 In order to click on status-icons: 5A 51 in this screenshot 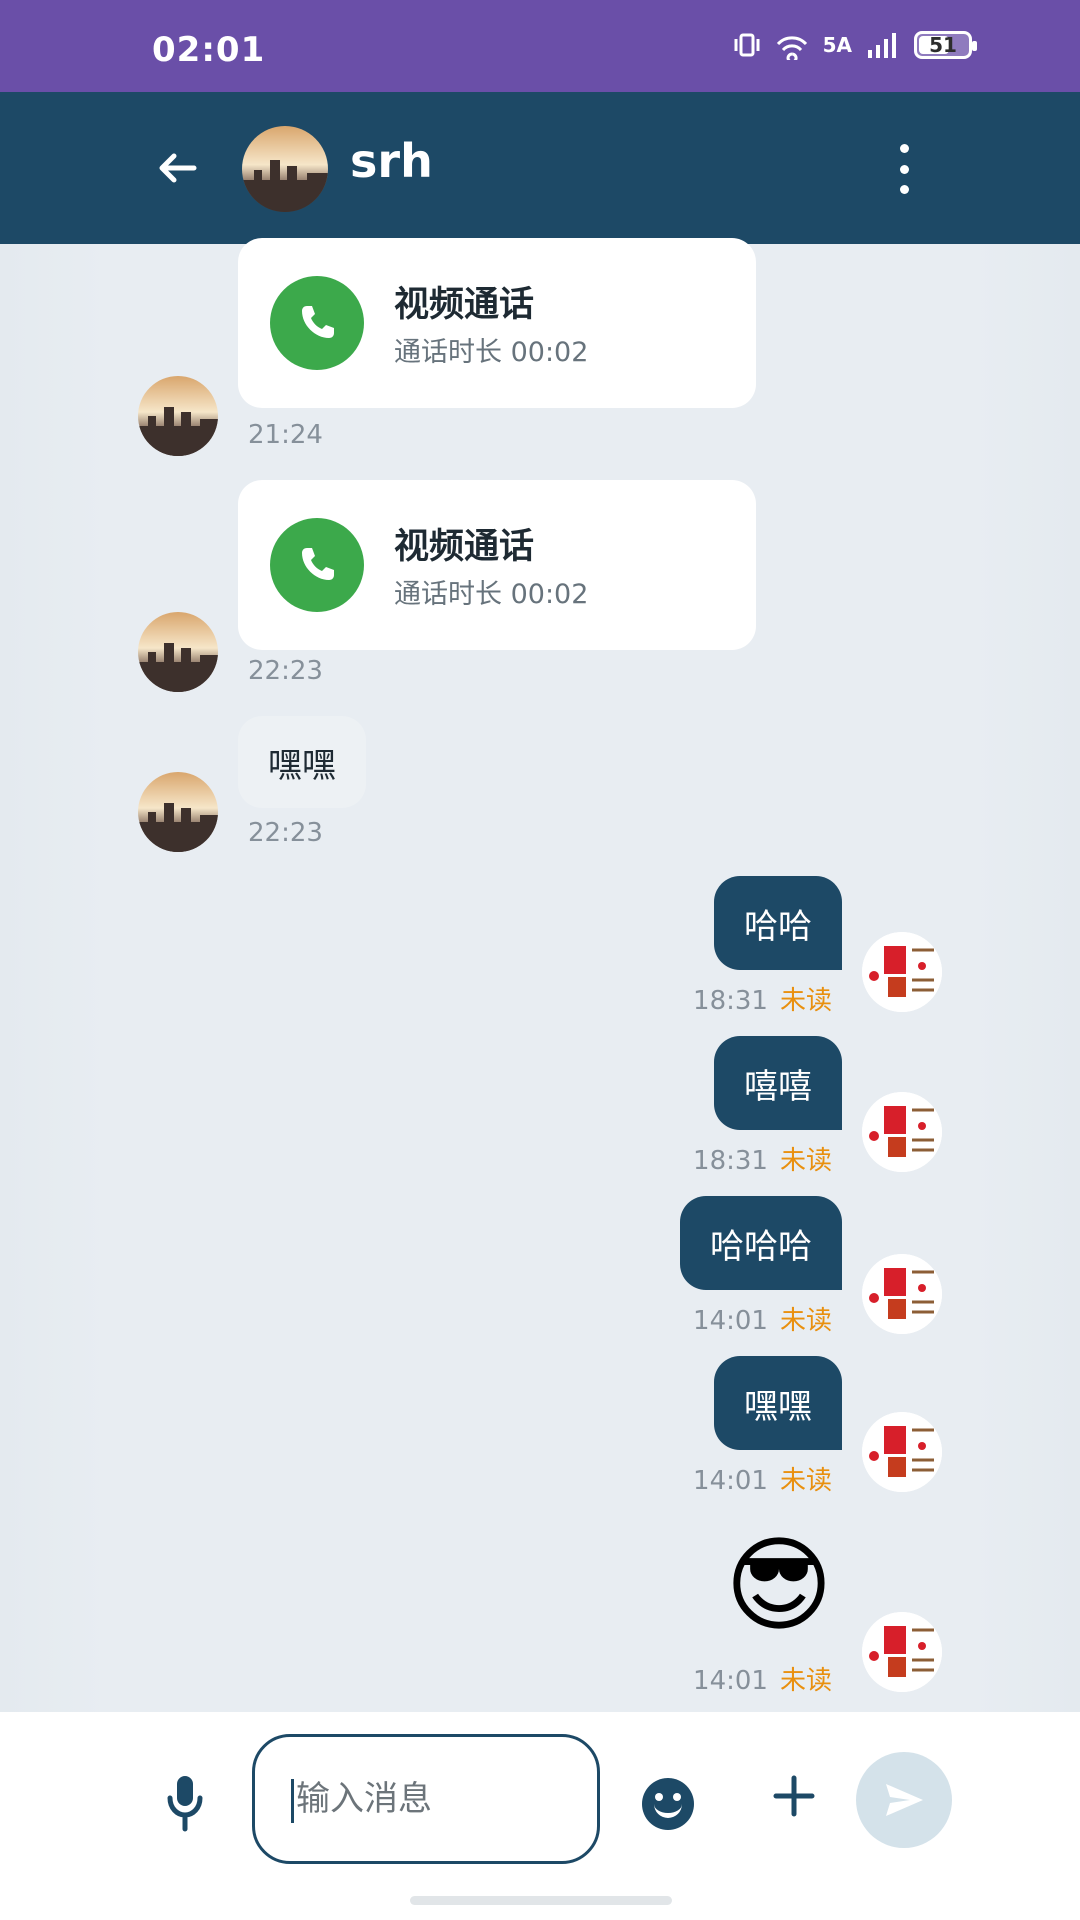, I will do `click(855, 45)`.